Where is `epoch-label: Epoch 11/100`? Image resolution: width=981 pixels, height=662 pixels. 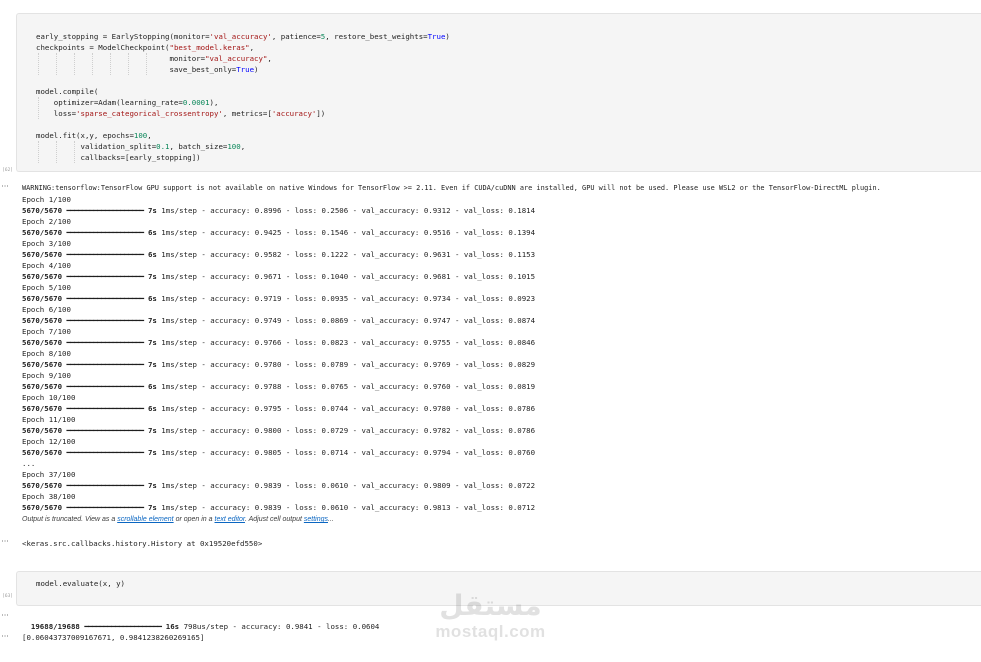 epoch-label: Epoch 11/100 is located at coordinates (49, 419).